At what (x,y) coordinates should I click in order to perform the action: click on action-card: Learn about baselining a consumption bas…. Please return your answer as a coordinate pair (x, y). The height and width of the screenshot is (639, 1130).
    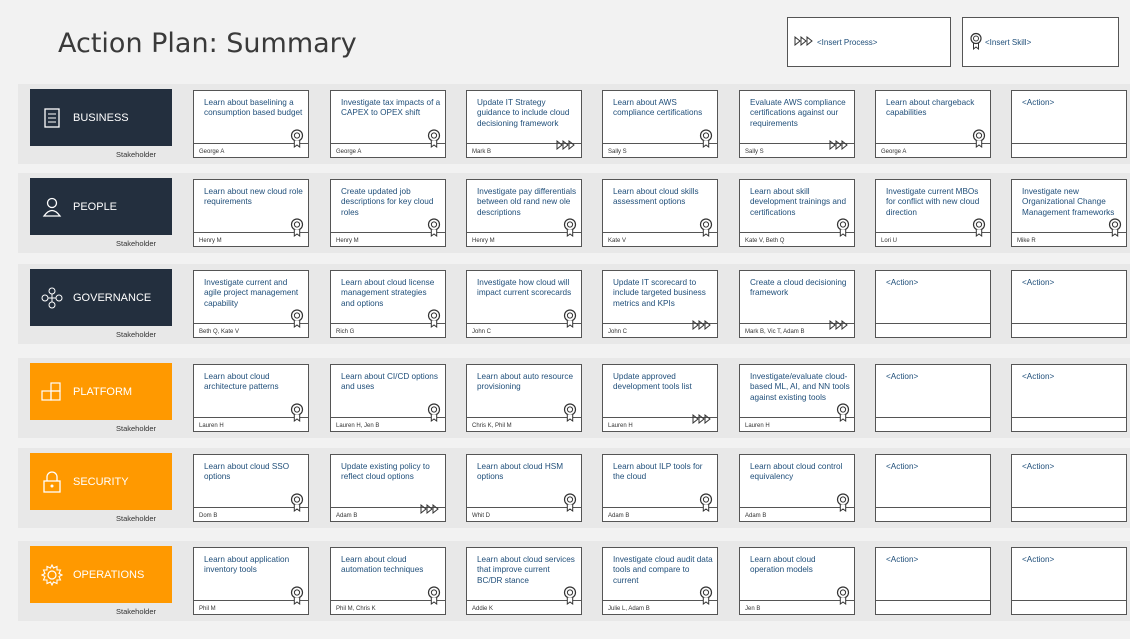
    Looking at the image, I should click on (251, 124).